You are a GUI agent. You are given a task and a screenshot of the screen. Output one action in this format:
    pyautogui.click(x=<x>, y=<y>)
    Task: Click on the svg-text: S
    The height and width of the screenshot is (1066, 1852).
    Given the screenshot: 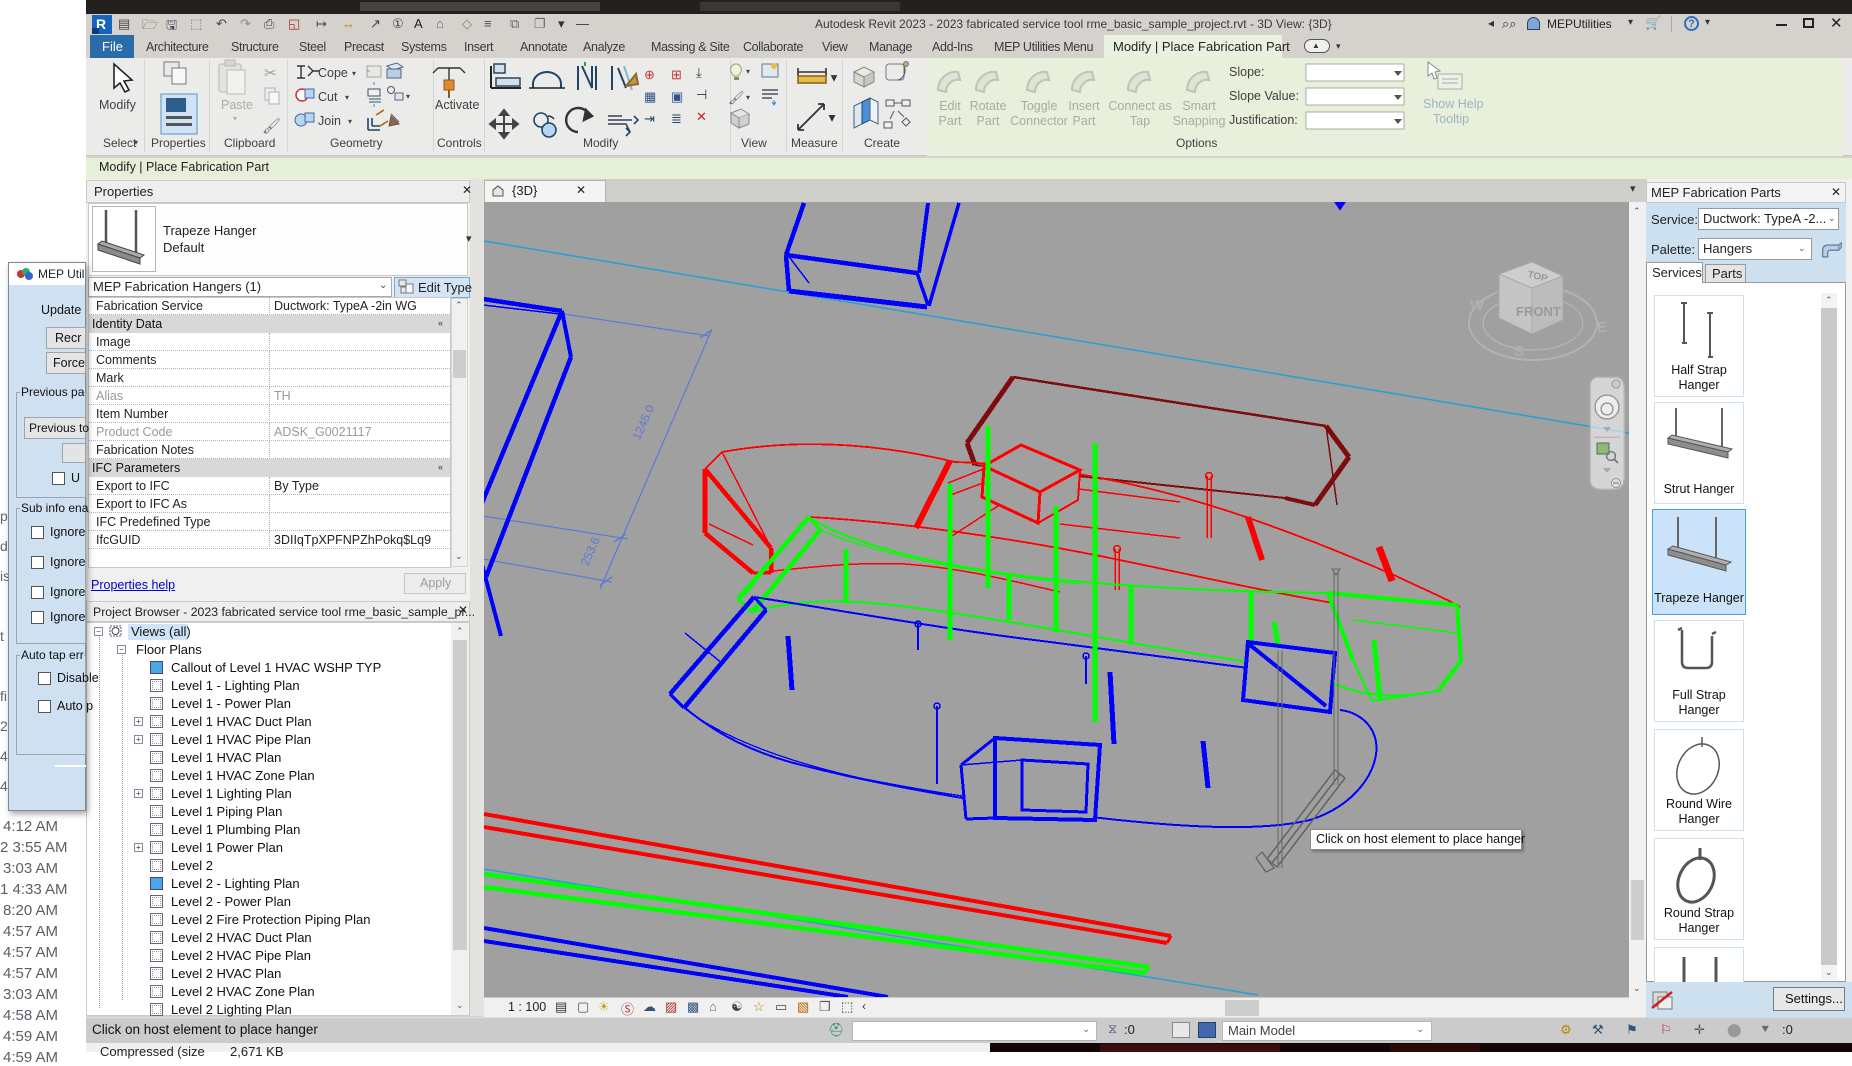 What is the action you would take?
    pyautogui.click(x=1519, y=351)
    